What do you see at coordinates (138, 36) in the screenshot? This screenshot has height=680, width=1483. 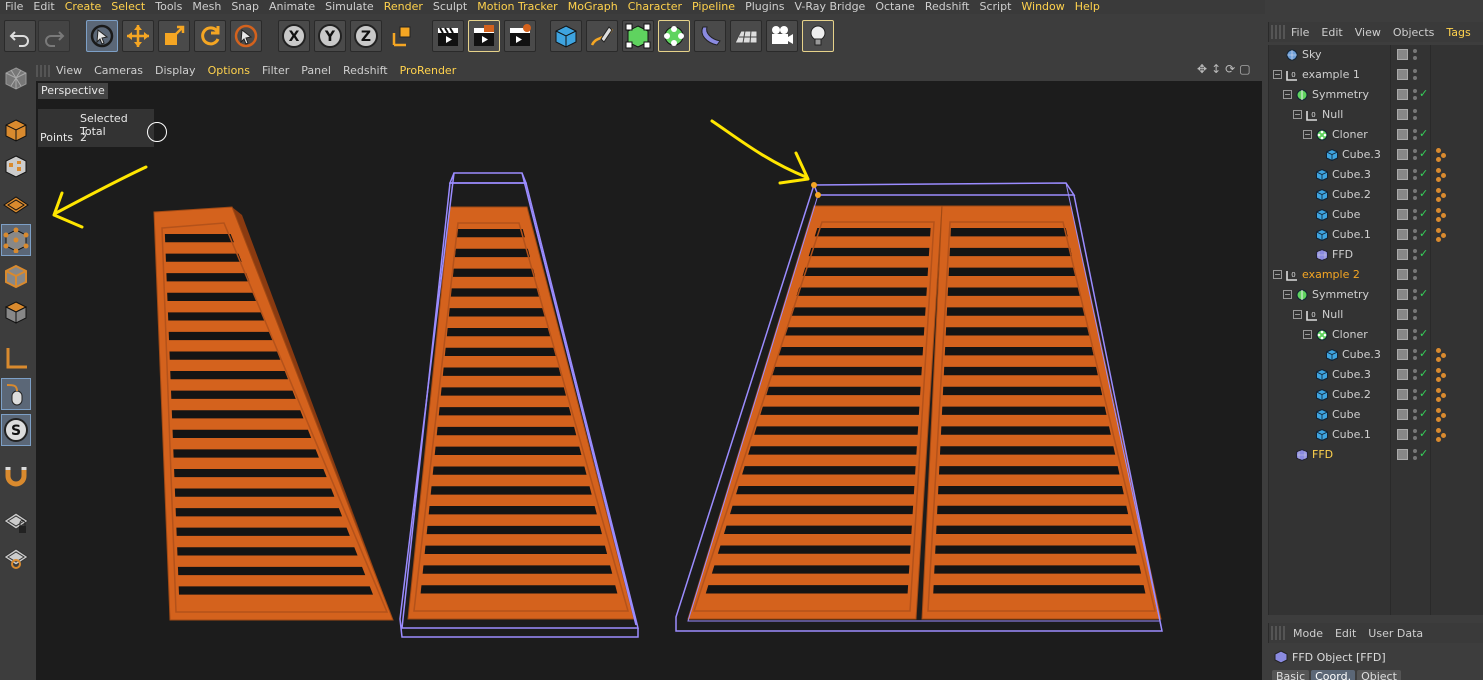 I see `move-tool-button` at bounding box center [138, 36].